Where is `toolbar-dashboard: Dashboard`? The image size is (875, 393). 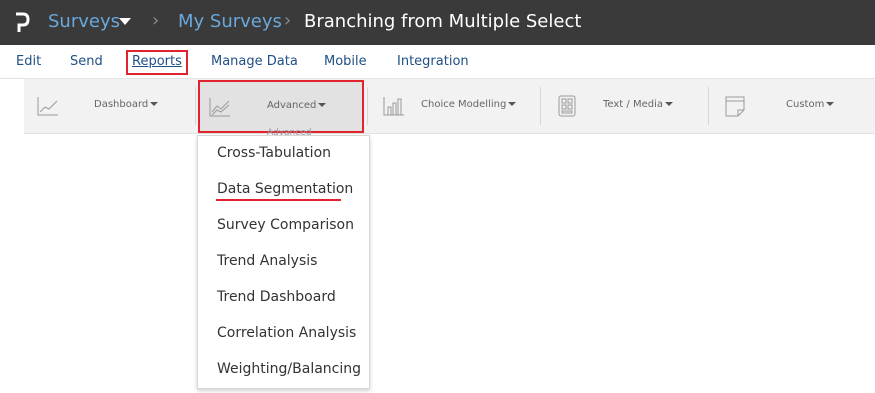
toolbar-dashboard: Dashboard is located at coordinates (109, 106).